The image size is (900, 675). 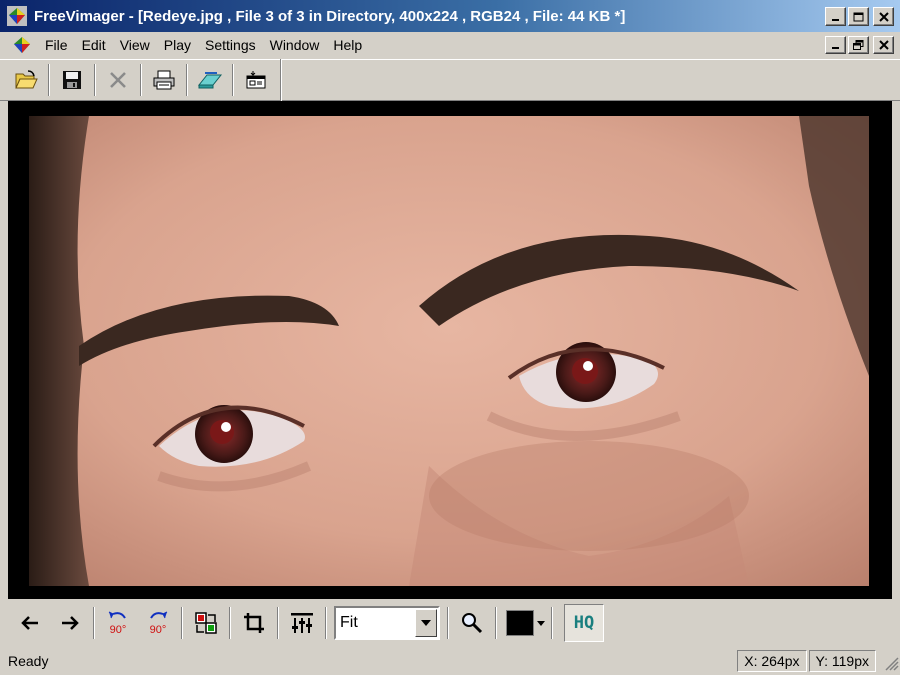 I want to click on rotate-cw-icon: 90°, so click(x=159, y=623).